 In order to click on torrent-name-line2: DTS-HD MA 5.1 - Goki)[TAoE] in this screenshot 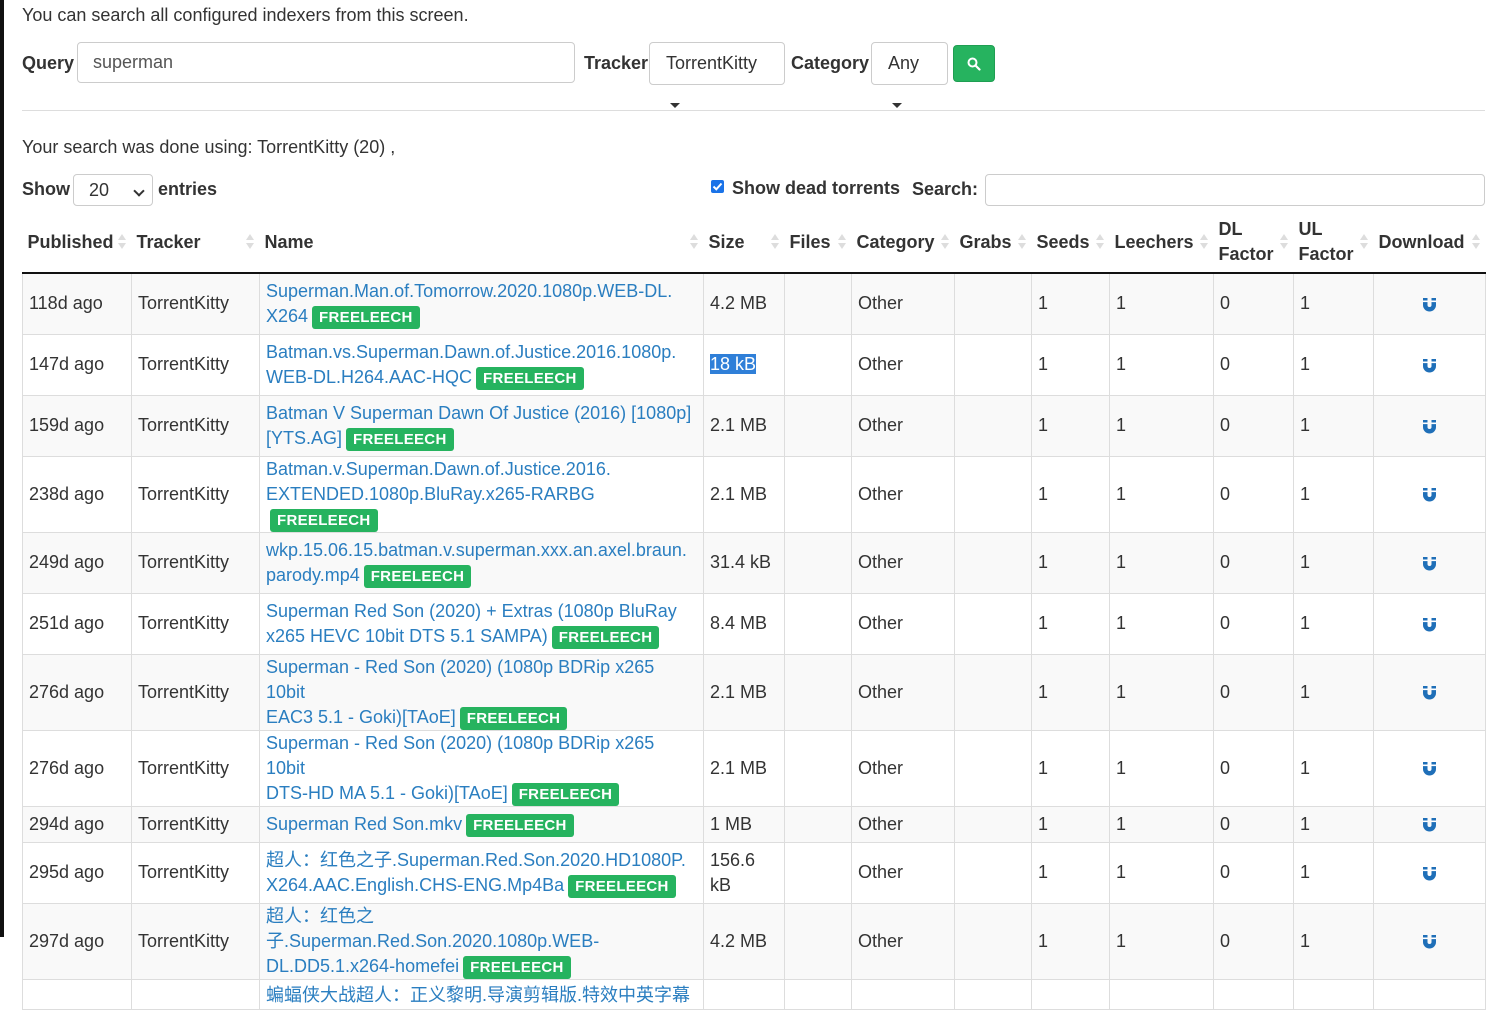, I will do `click(387, 792)`.